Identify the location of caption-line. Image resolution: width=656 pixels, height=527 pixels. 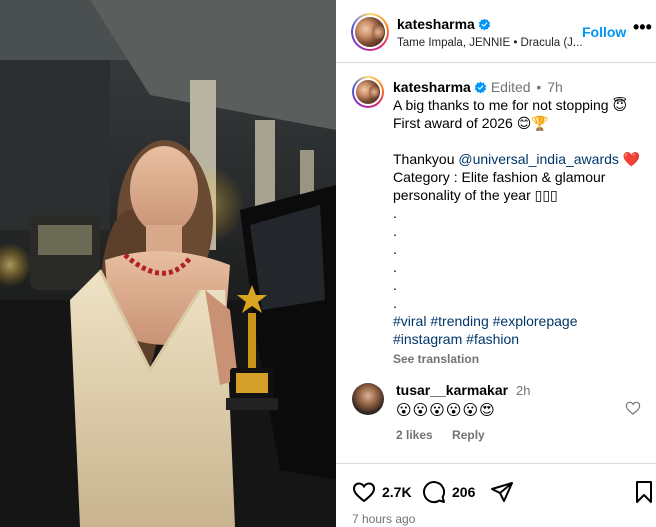
(518, 141).